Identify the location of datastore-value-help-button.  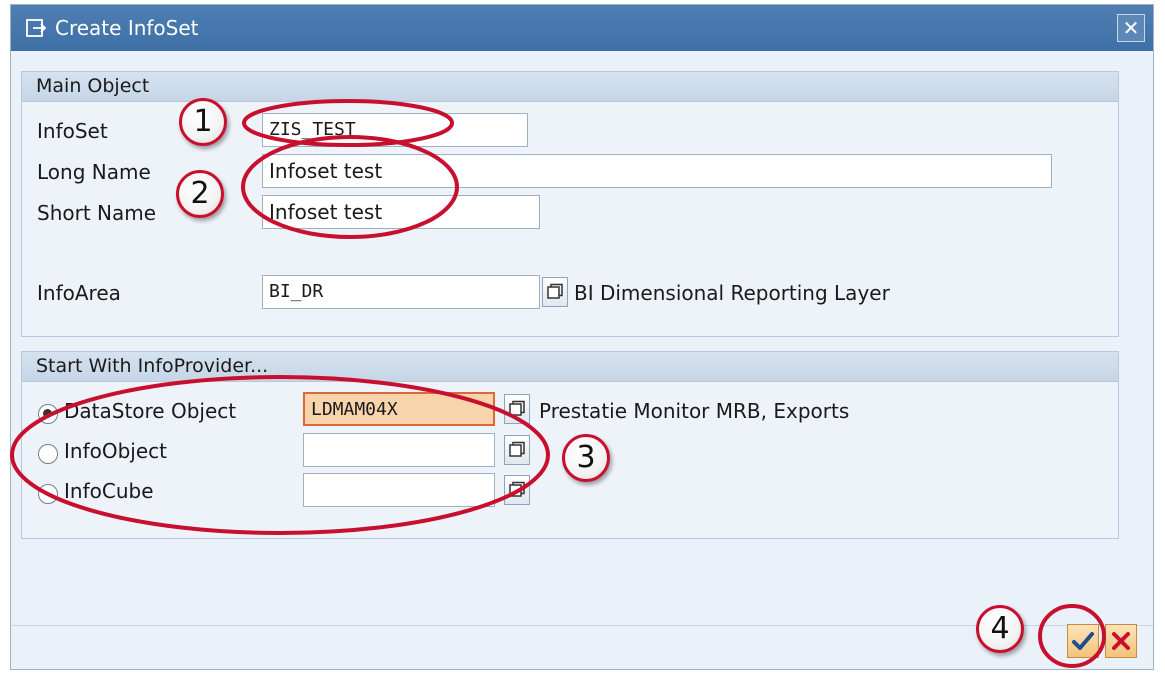
(517, 409).